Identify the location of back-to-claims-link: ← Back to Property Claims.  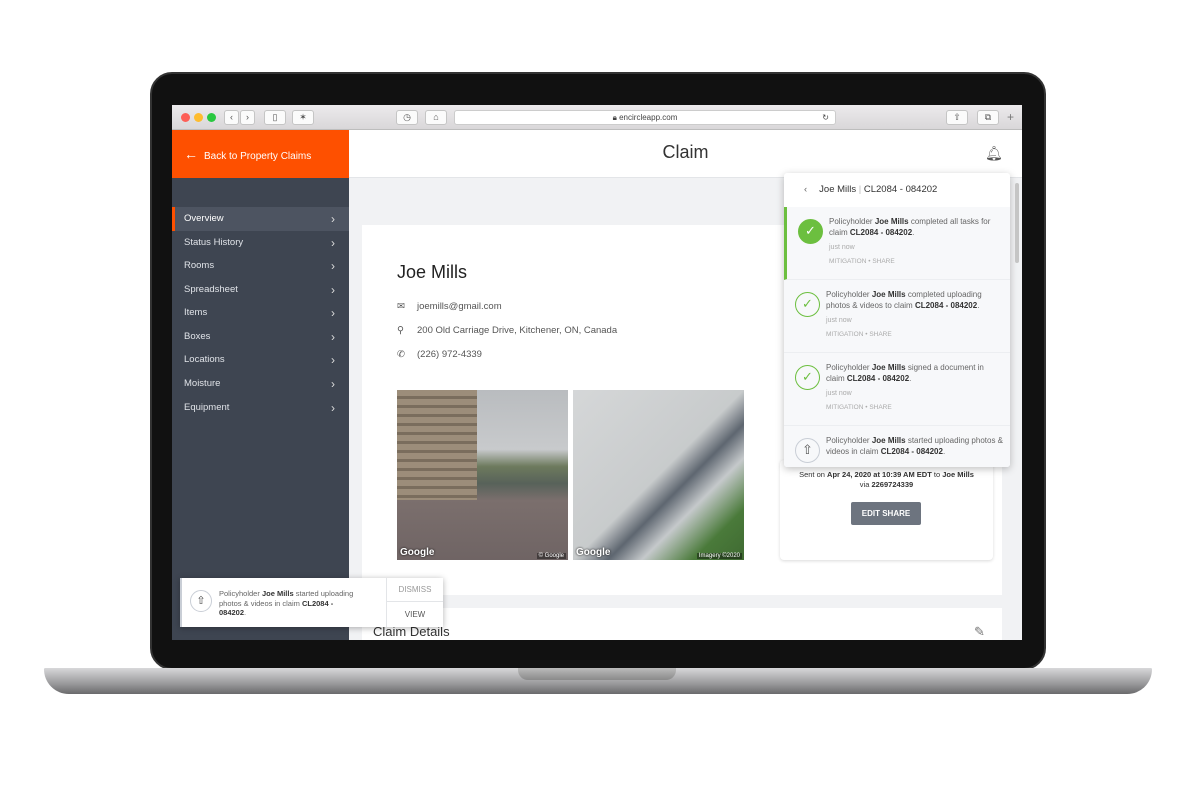
(260, 154).